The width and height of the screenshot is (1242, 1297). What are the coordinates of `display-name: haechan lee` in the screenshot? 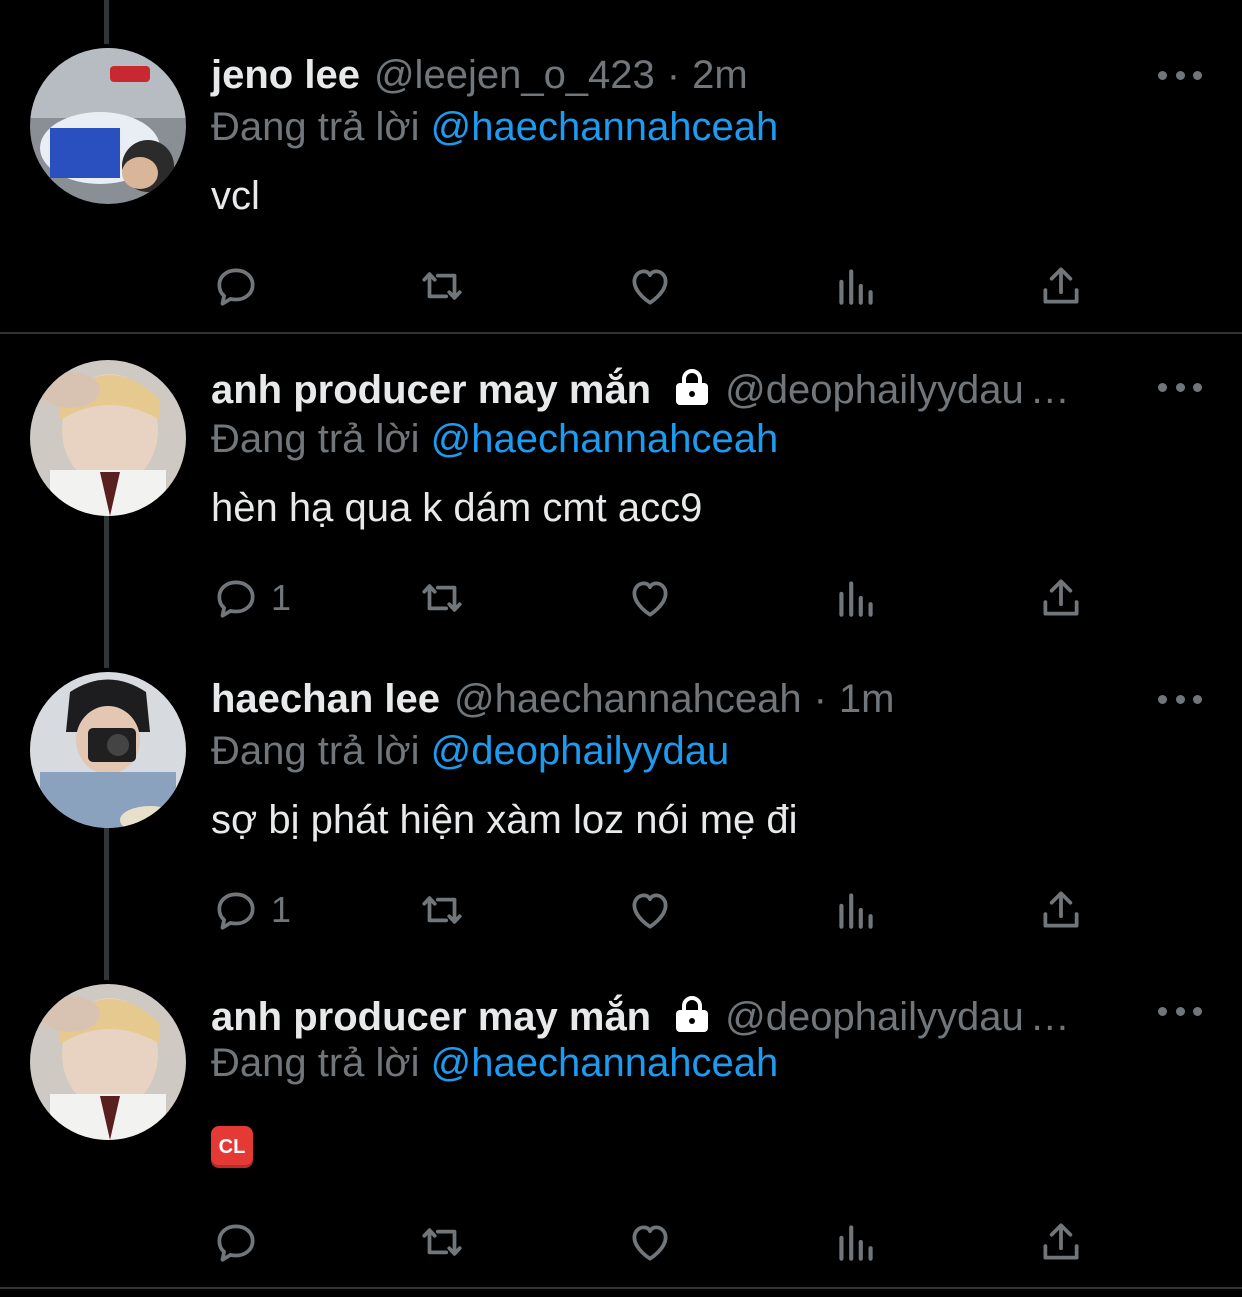 It's located at (325, 699).